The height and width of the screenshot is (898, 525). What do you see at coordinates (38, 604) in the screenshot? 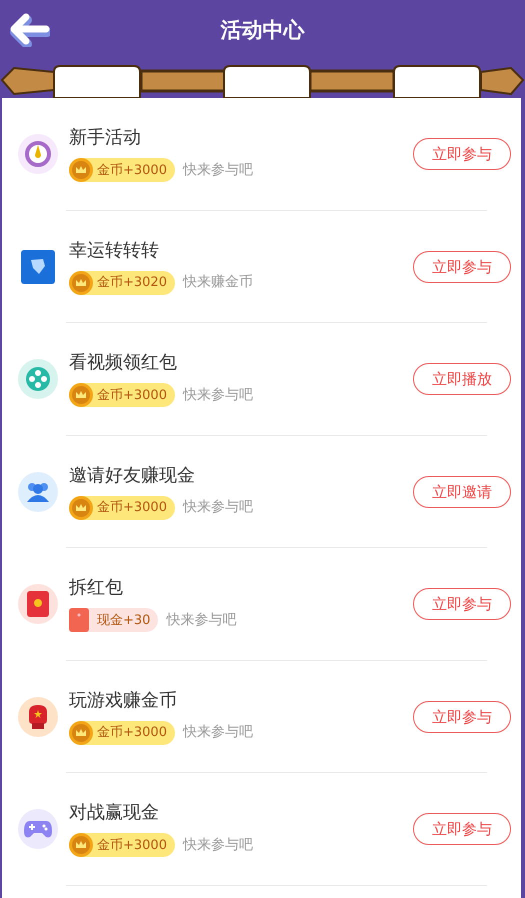
I see `envelope-icon` at bounding box center [38, 604].